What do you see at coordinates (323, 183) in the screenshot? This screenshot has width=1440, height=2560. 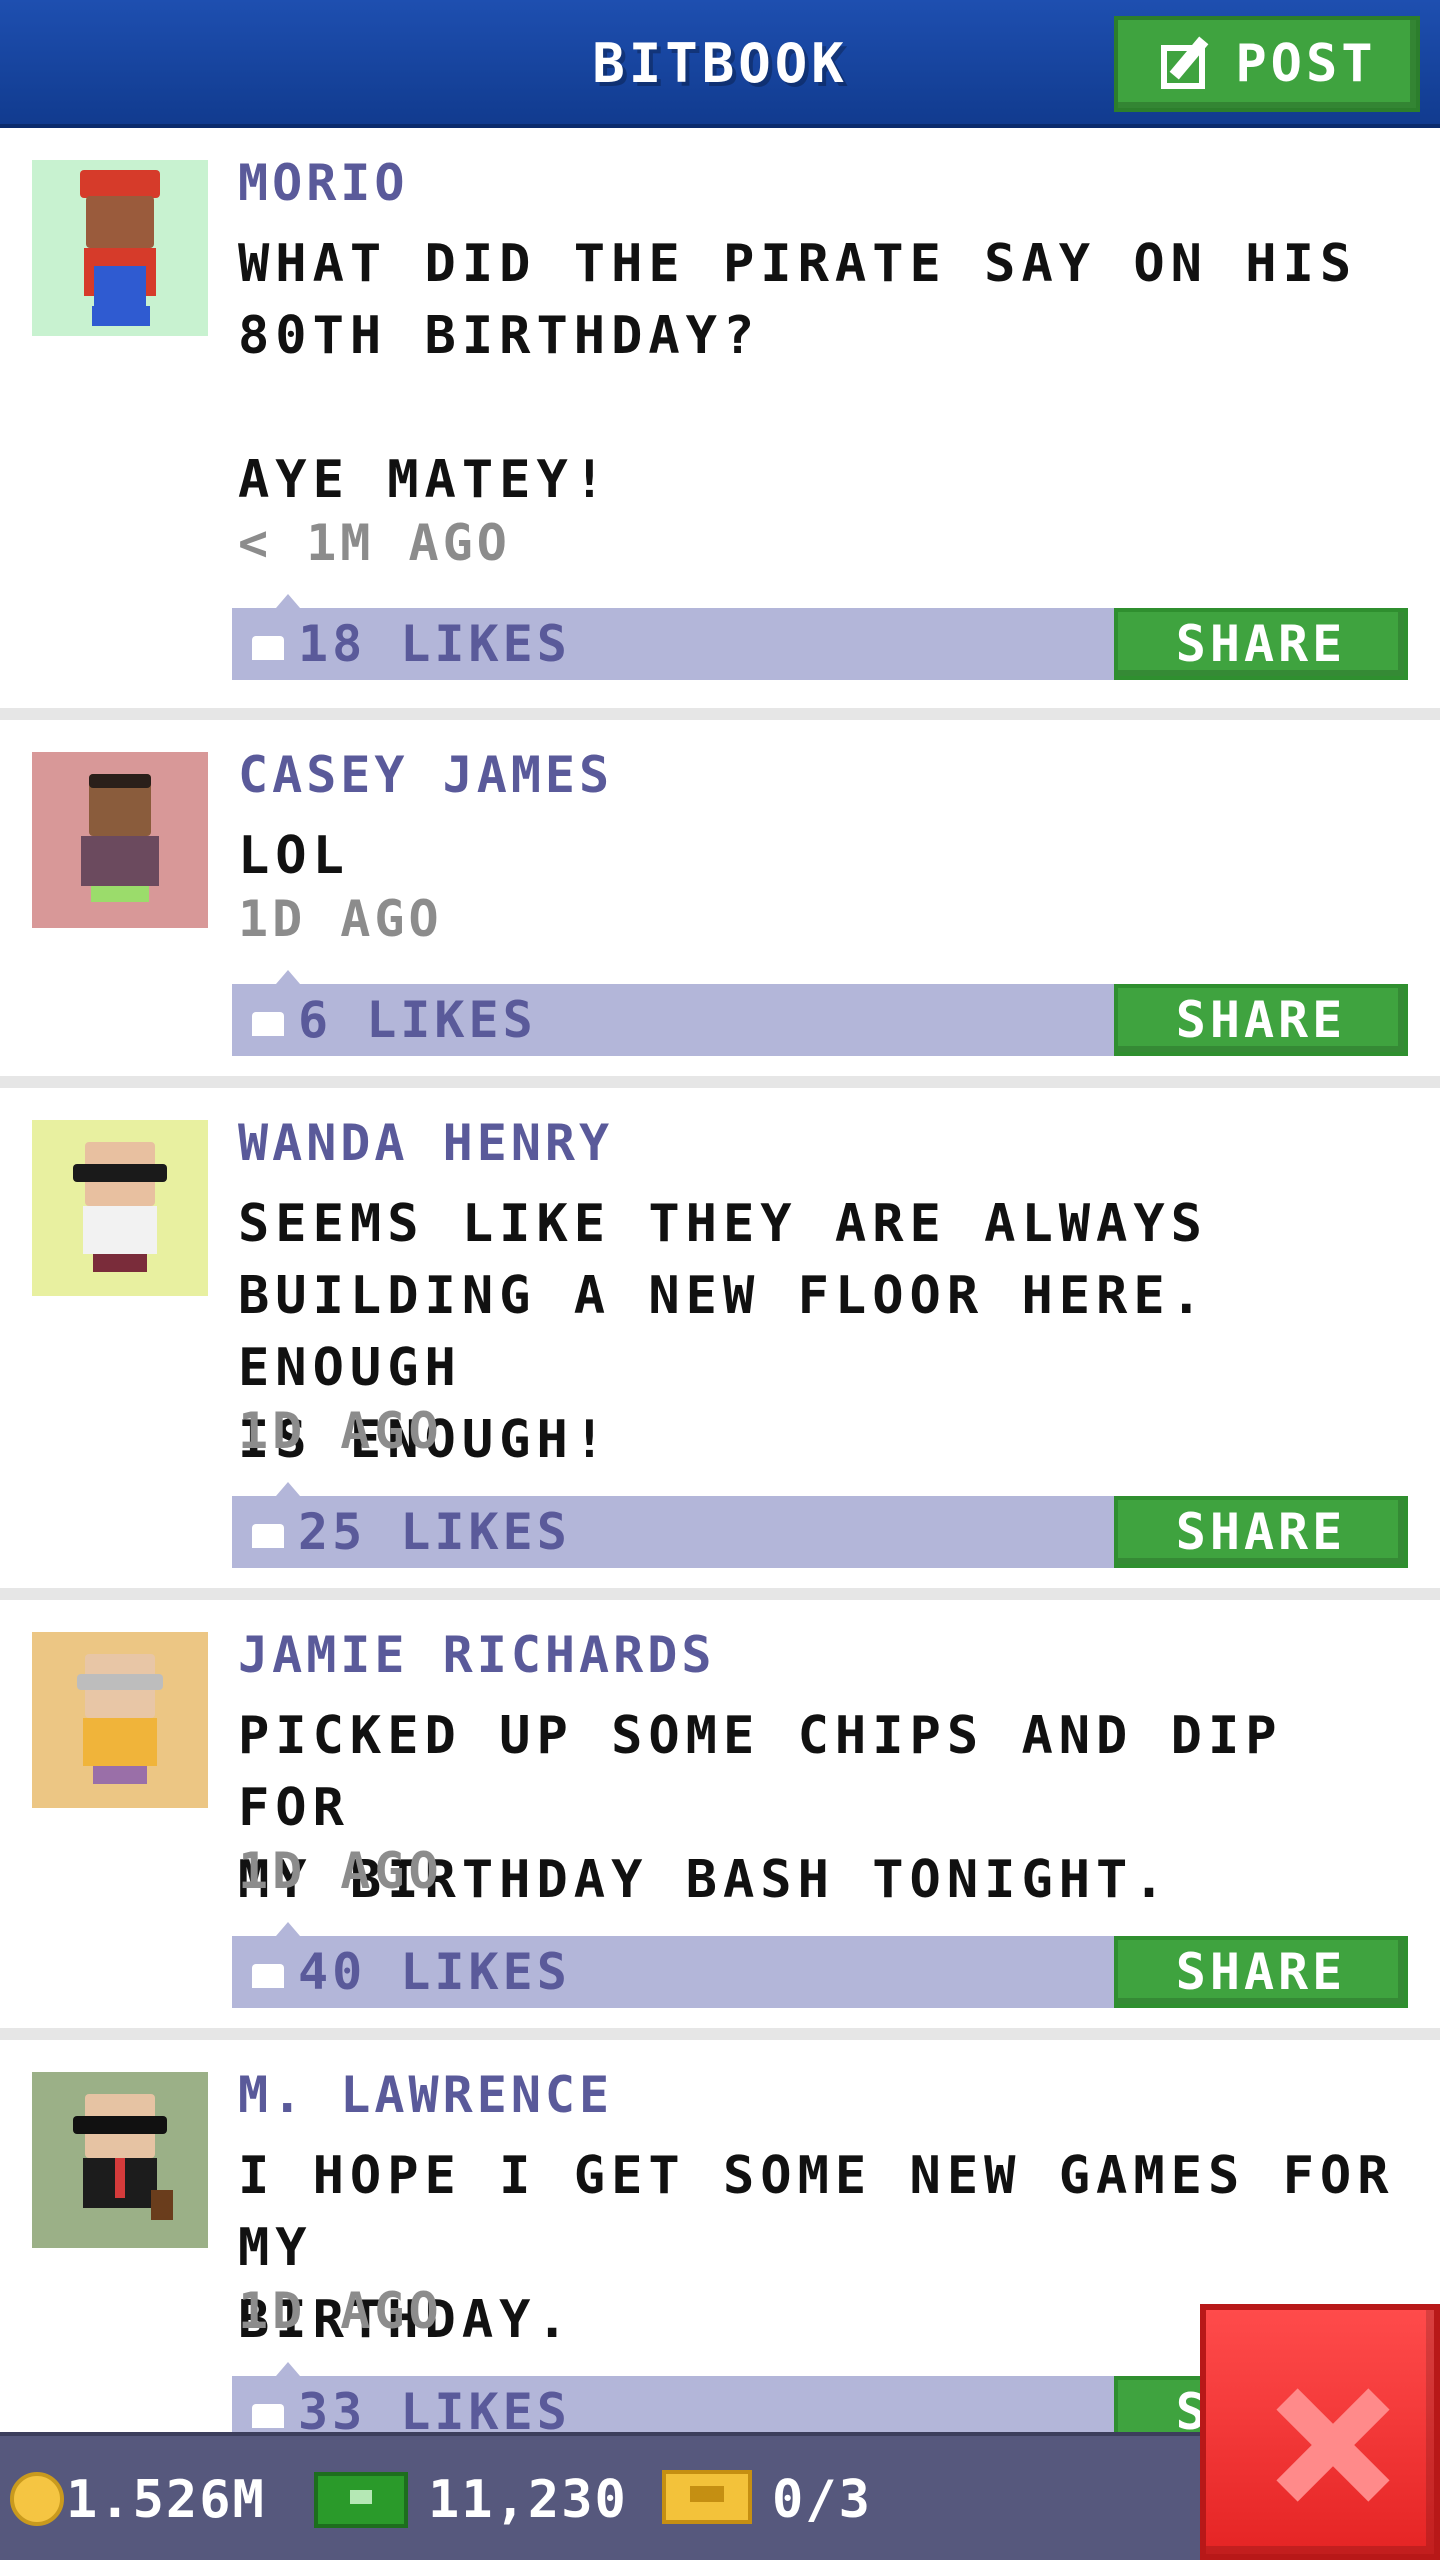 I see `post-author: MORIO` at bounding box center [323, 183].